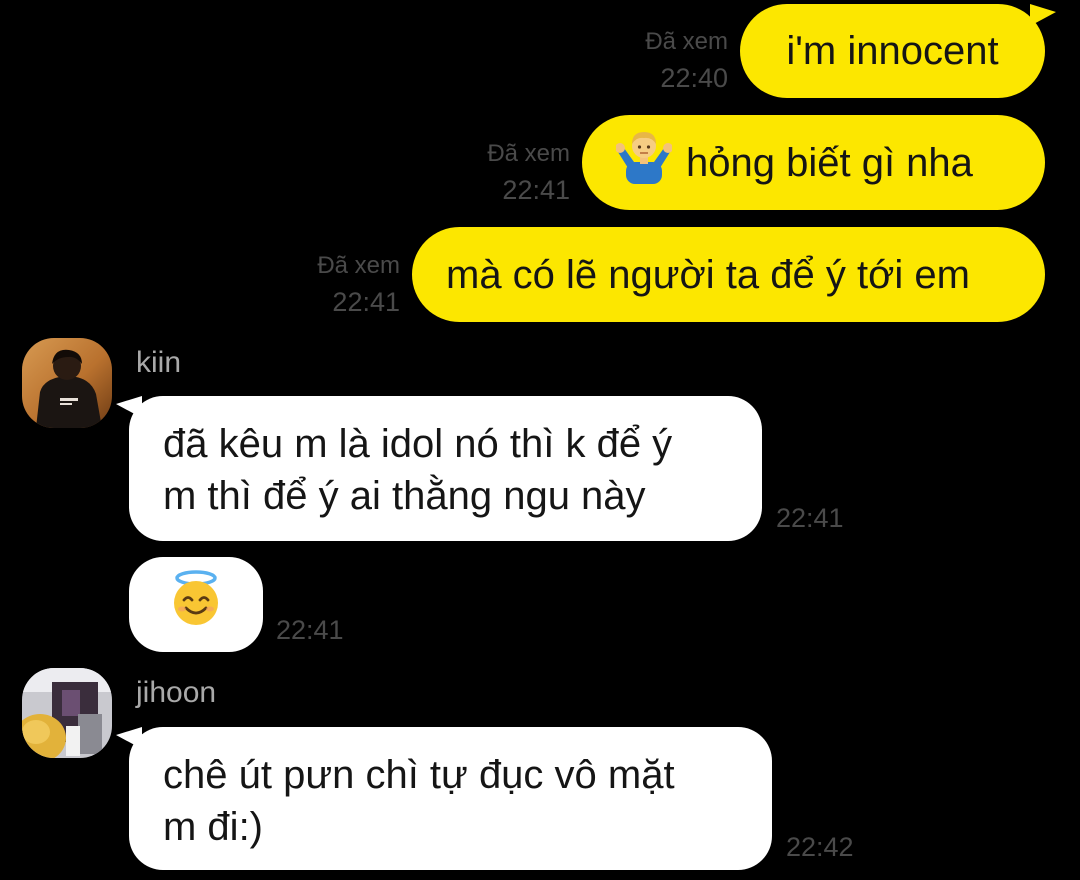 Image resolution: width=1080 pixels, height=880 pixels. Describe the element at coordinates (159, 362) in the screenshot. I see `sender-name: kiin` at that location.